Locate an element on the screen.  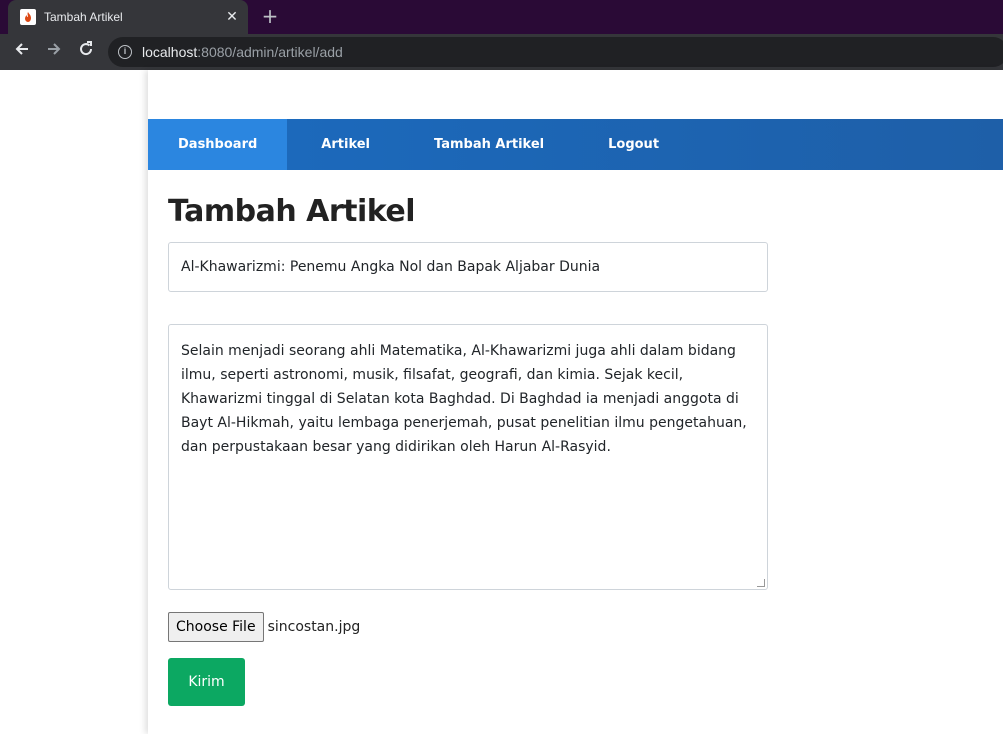
url-host: localhost is located at coordinates (170, 52).